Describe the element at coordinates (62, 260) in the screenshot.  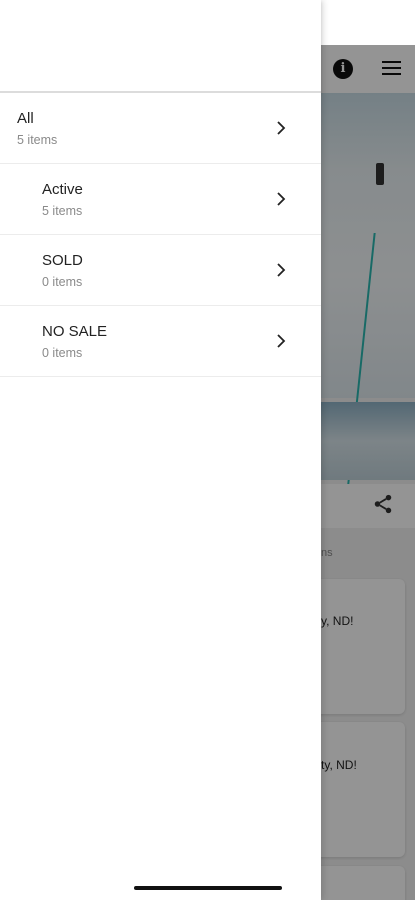
I see `drawer-item-label: SOLD` at that location.